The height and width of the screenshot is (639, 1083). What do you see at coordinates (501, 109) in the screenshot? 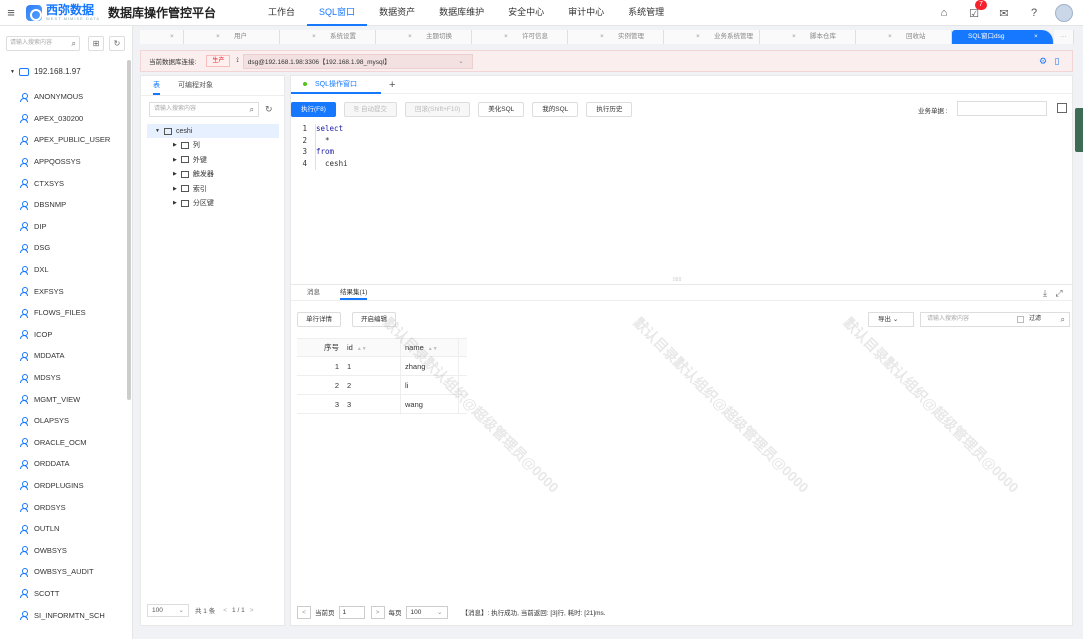
I see `beautify-sql-button: 美化SQL` at bounding box center [501, 109].